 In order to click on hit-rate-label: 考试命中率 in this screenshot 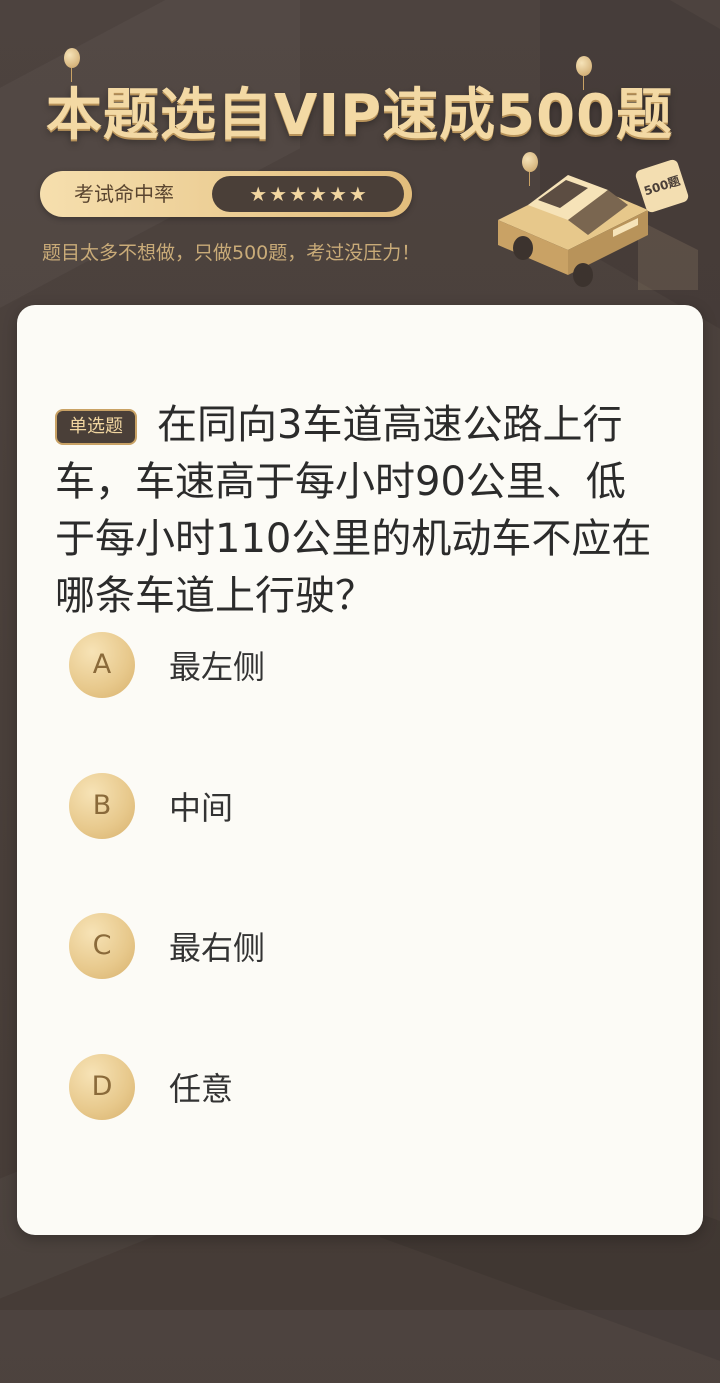, I will do `click(124, 194)`.